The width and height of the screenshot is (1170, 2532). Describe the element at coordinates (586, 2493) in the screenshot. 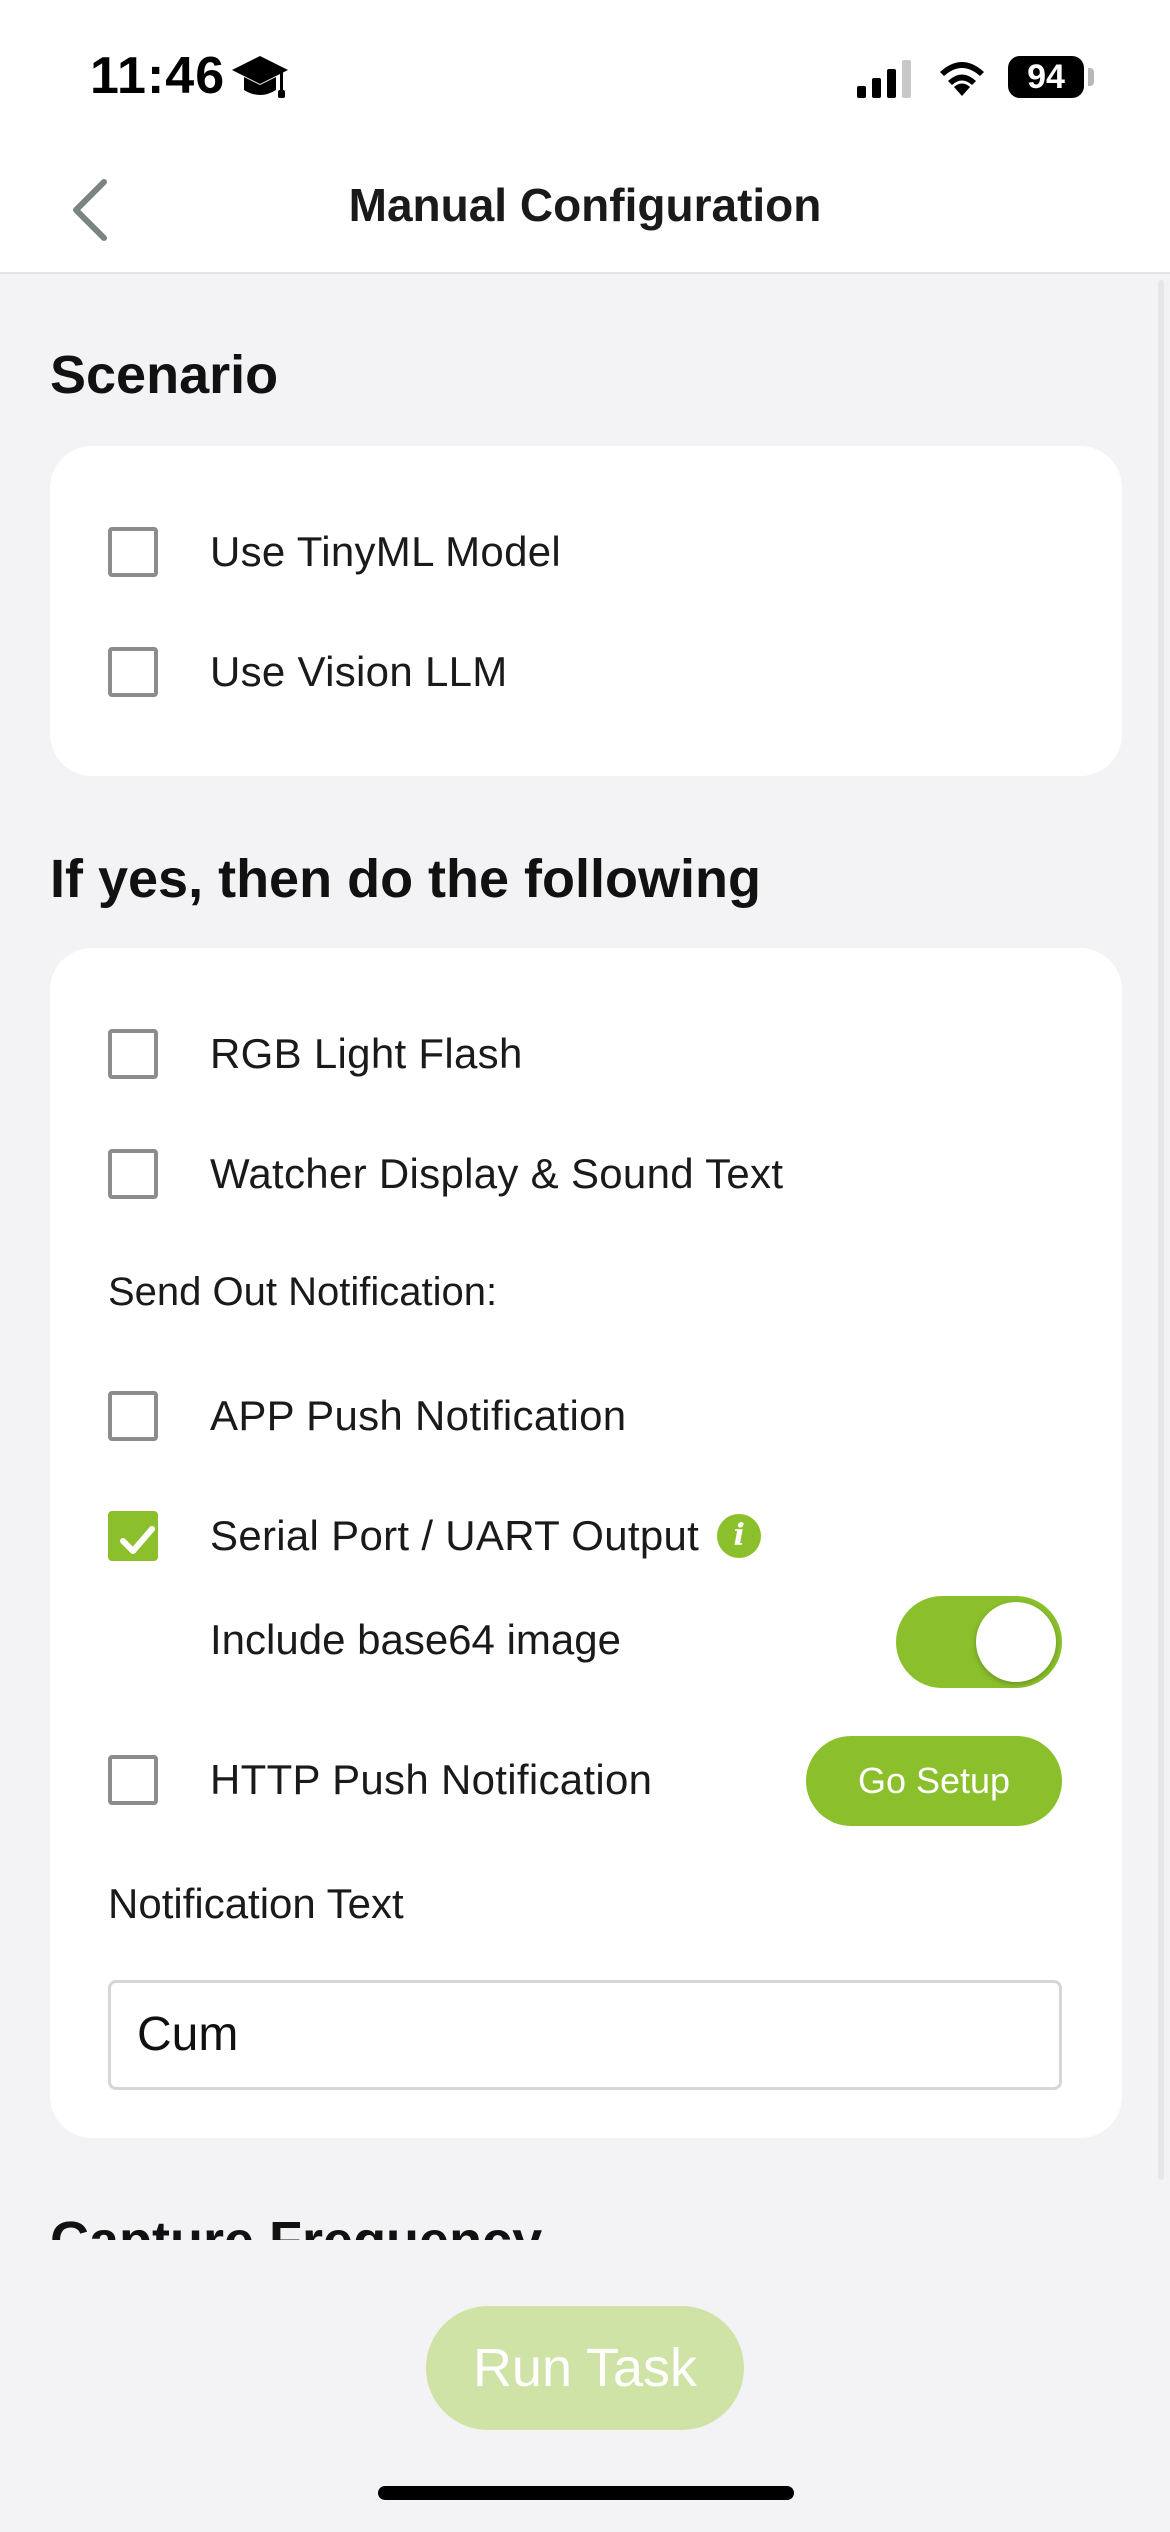

I see `home-indicator` at that location.